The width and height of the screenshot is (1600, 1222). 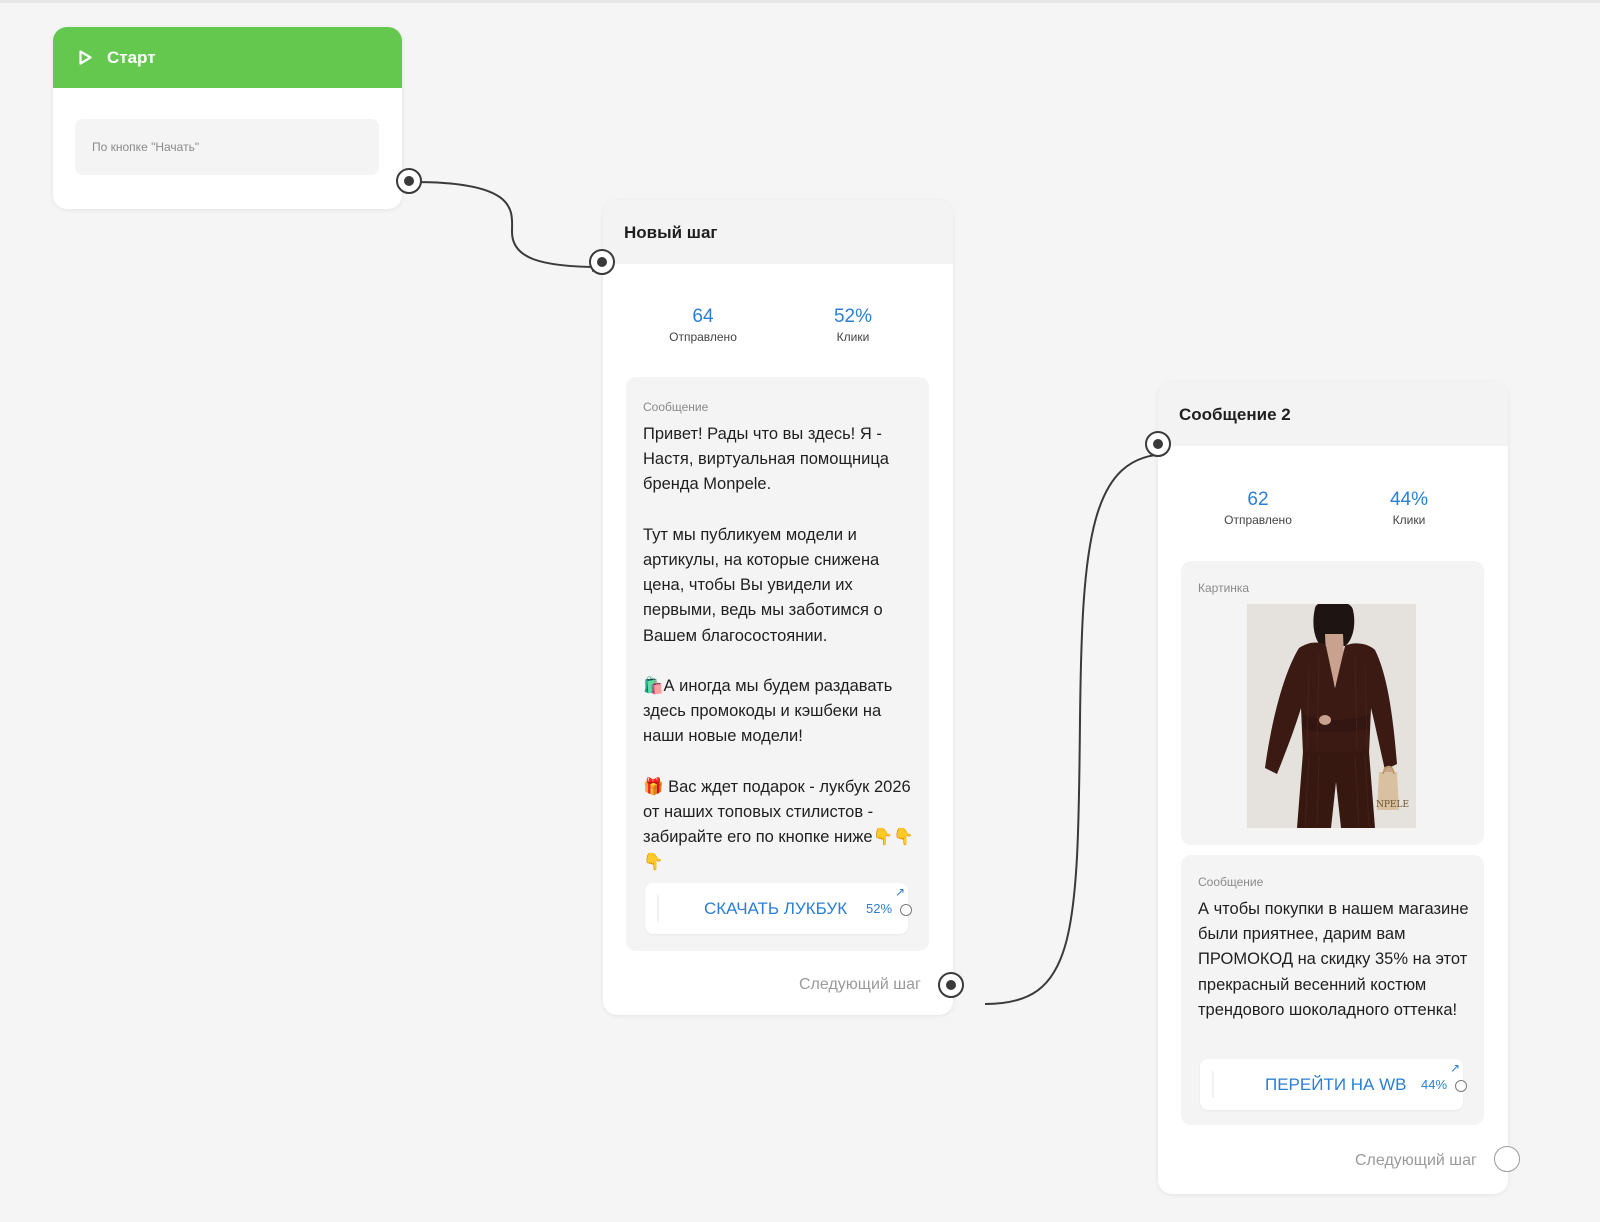 What do you see at coordinates (1434, 1084) in the screenshot?
I see `button-click-percent: 44%` at bounding box center [1434, 1084].